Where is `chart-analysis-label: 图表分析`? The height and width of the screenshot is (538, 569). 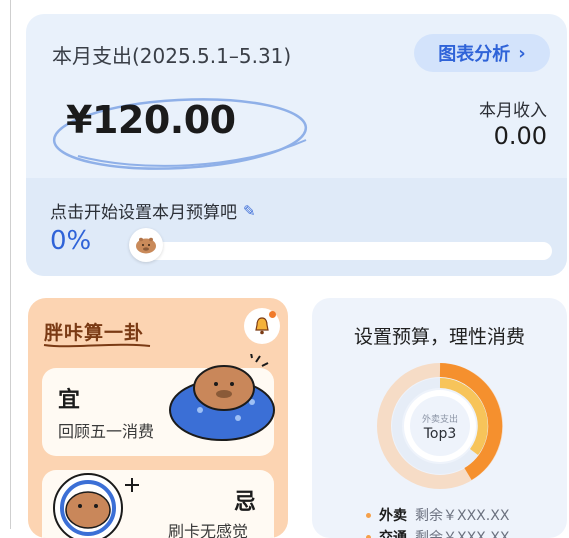
chart-analysis-label: 图表分析 is located at coordinates (474, 53).